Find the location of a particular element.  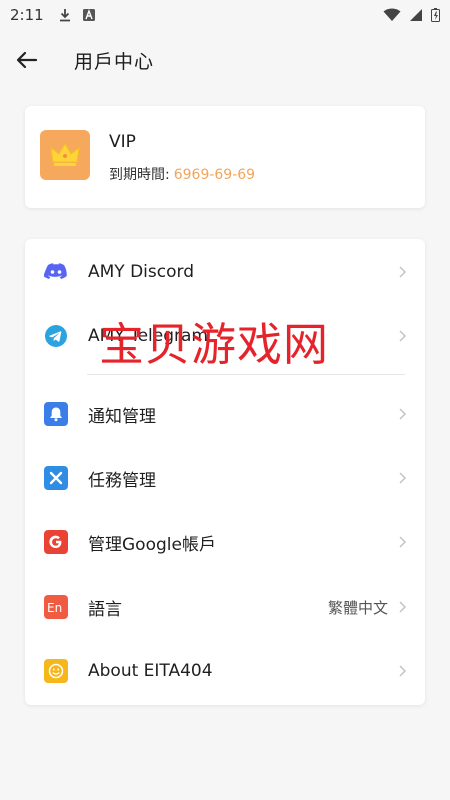

vip-expiry: 到期時間: 6969-69-69 is located at coordinates (182, 174).